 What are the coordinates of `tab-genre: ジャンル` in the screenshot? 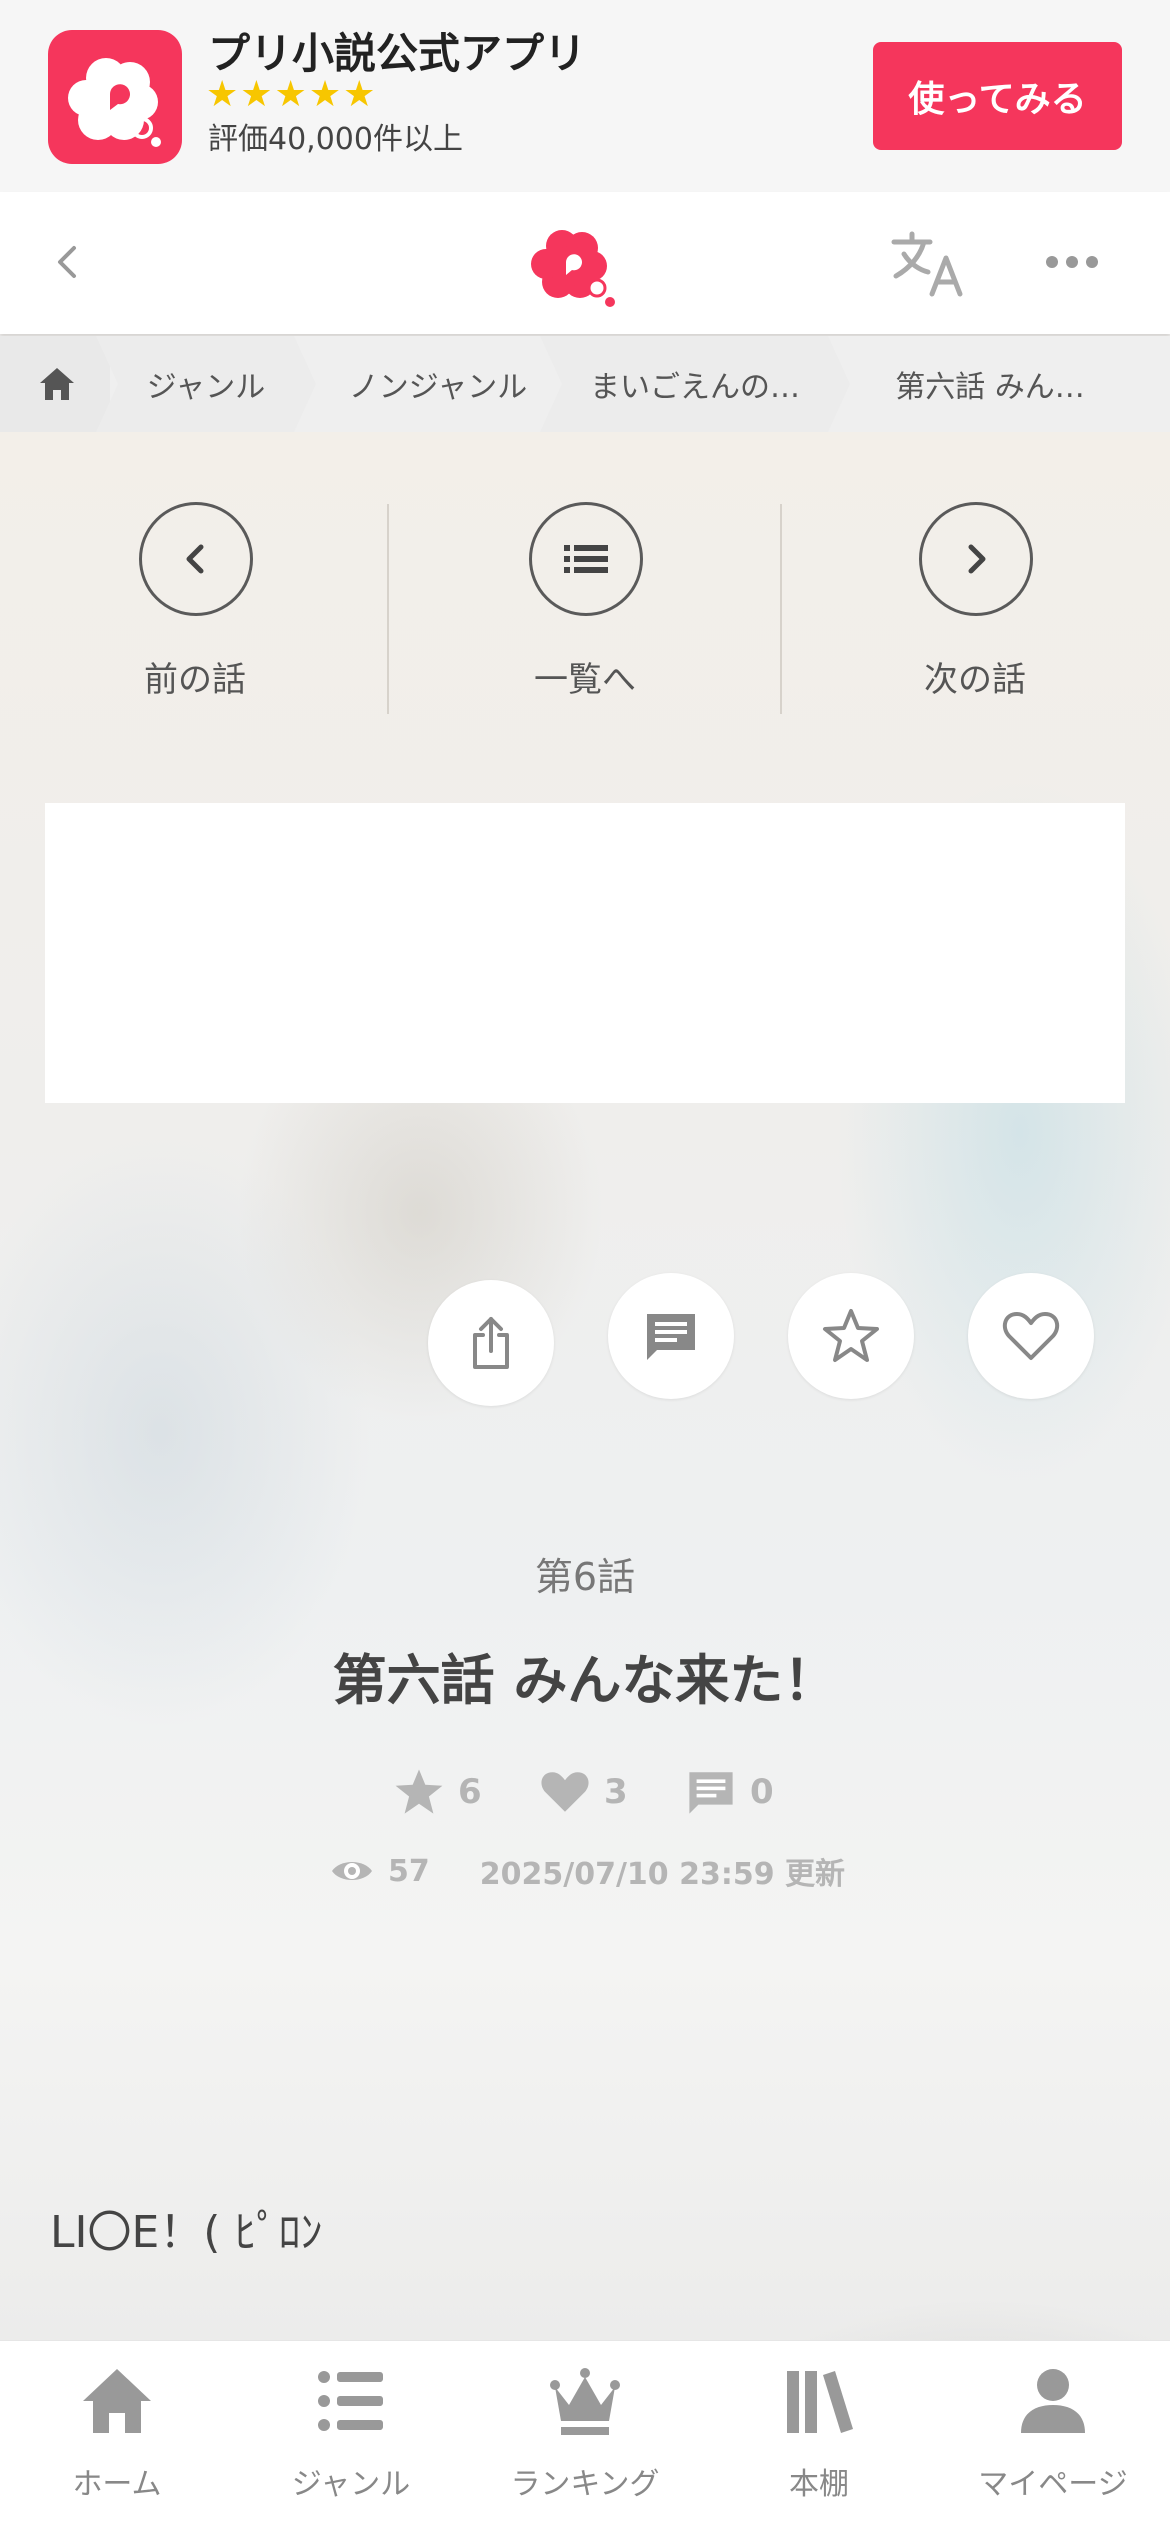 It's located at (351, 2437).